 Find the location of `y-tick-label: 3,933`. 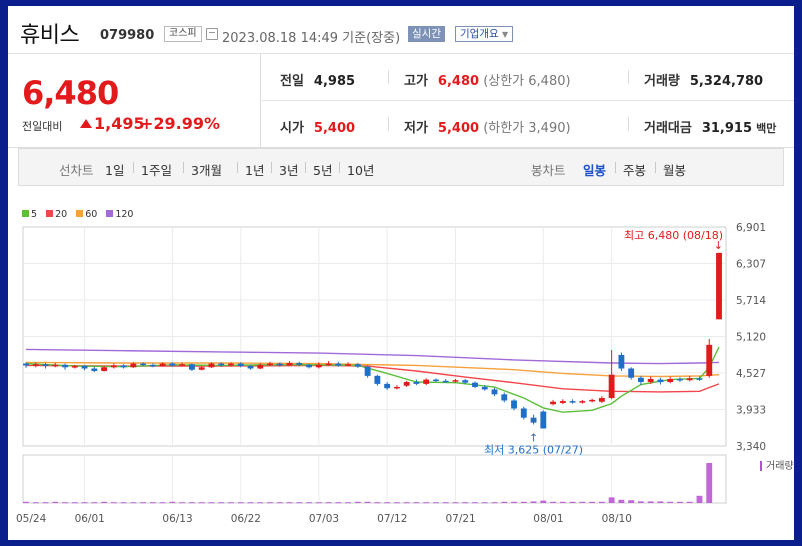

y-tick-label: 3,933 is located at coordinates (751, 411).